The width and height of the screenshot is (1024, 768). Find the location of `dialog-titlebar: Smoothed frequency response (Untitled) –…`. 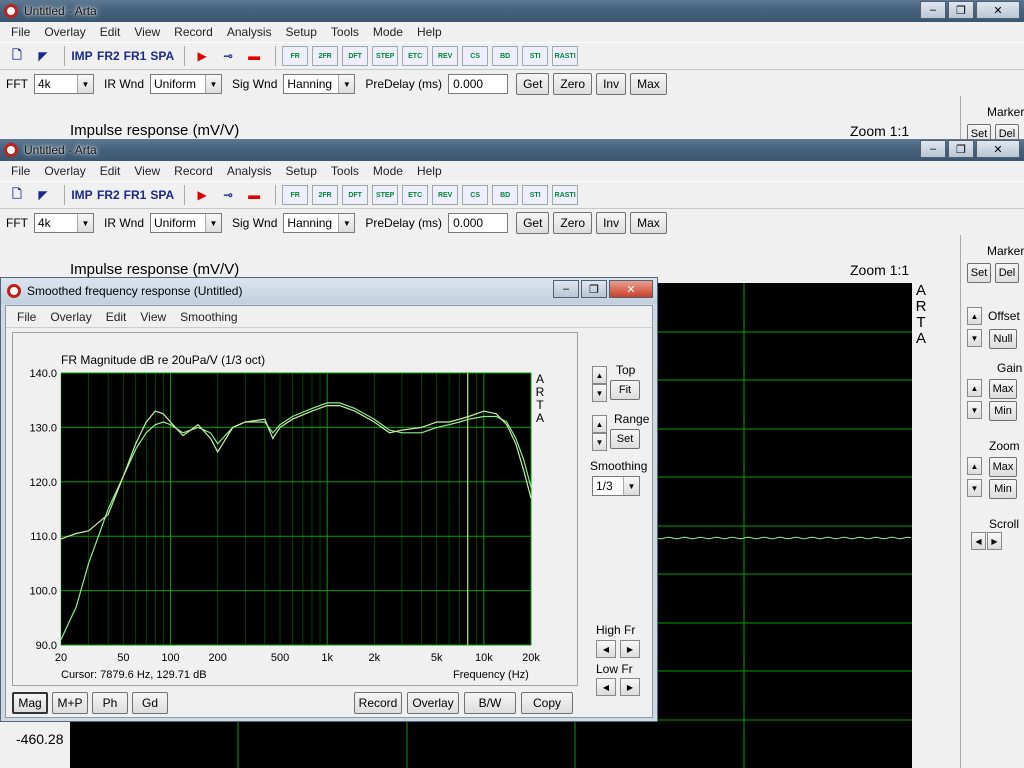

dialog-titlebar: Smoothed frequency response (Untitled) –… is located at coordinates (329, 291).